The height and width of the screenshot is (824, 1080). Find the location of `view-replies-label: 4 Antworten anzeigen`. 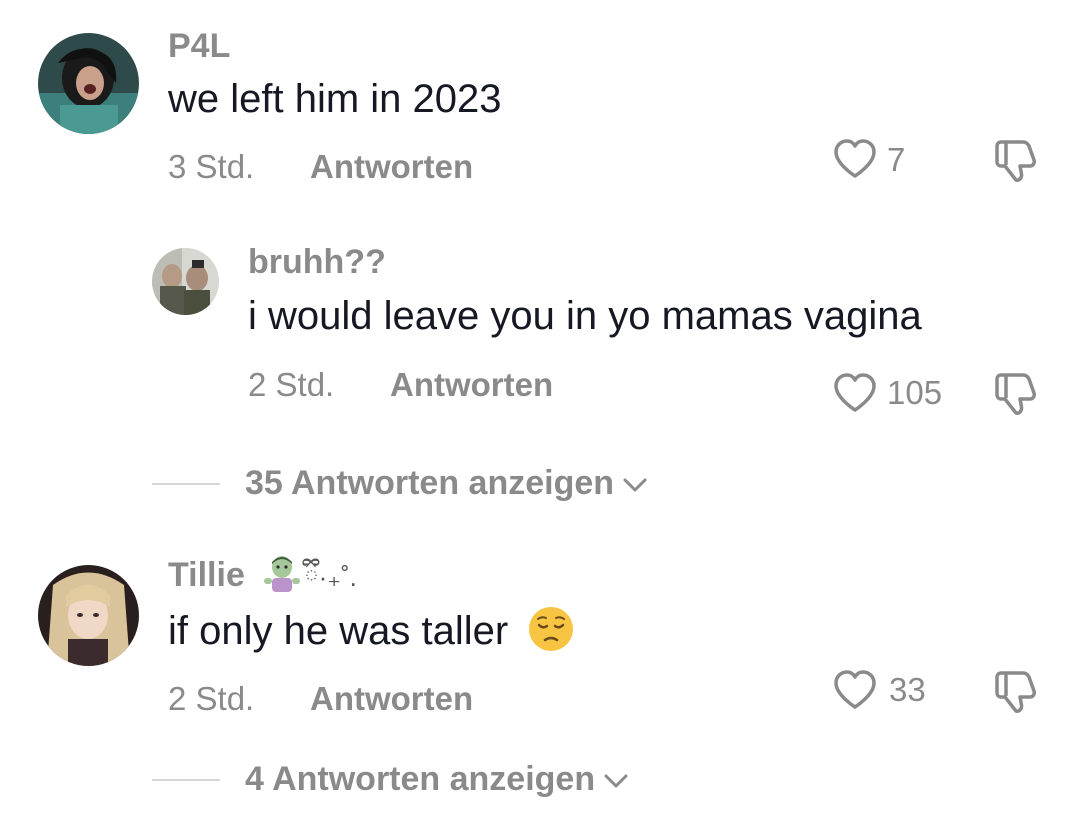

view-replies-label: 4 Antworten anzeigen is located at coordinates (420, 779).